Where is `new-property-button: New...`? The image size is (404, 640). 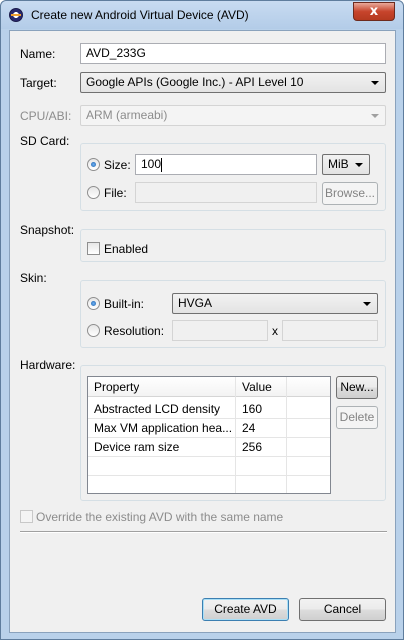 new-property-button: New... is located at coordinates (357, 387).